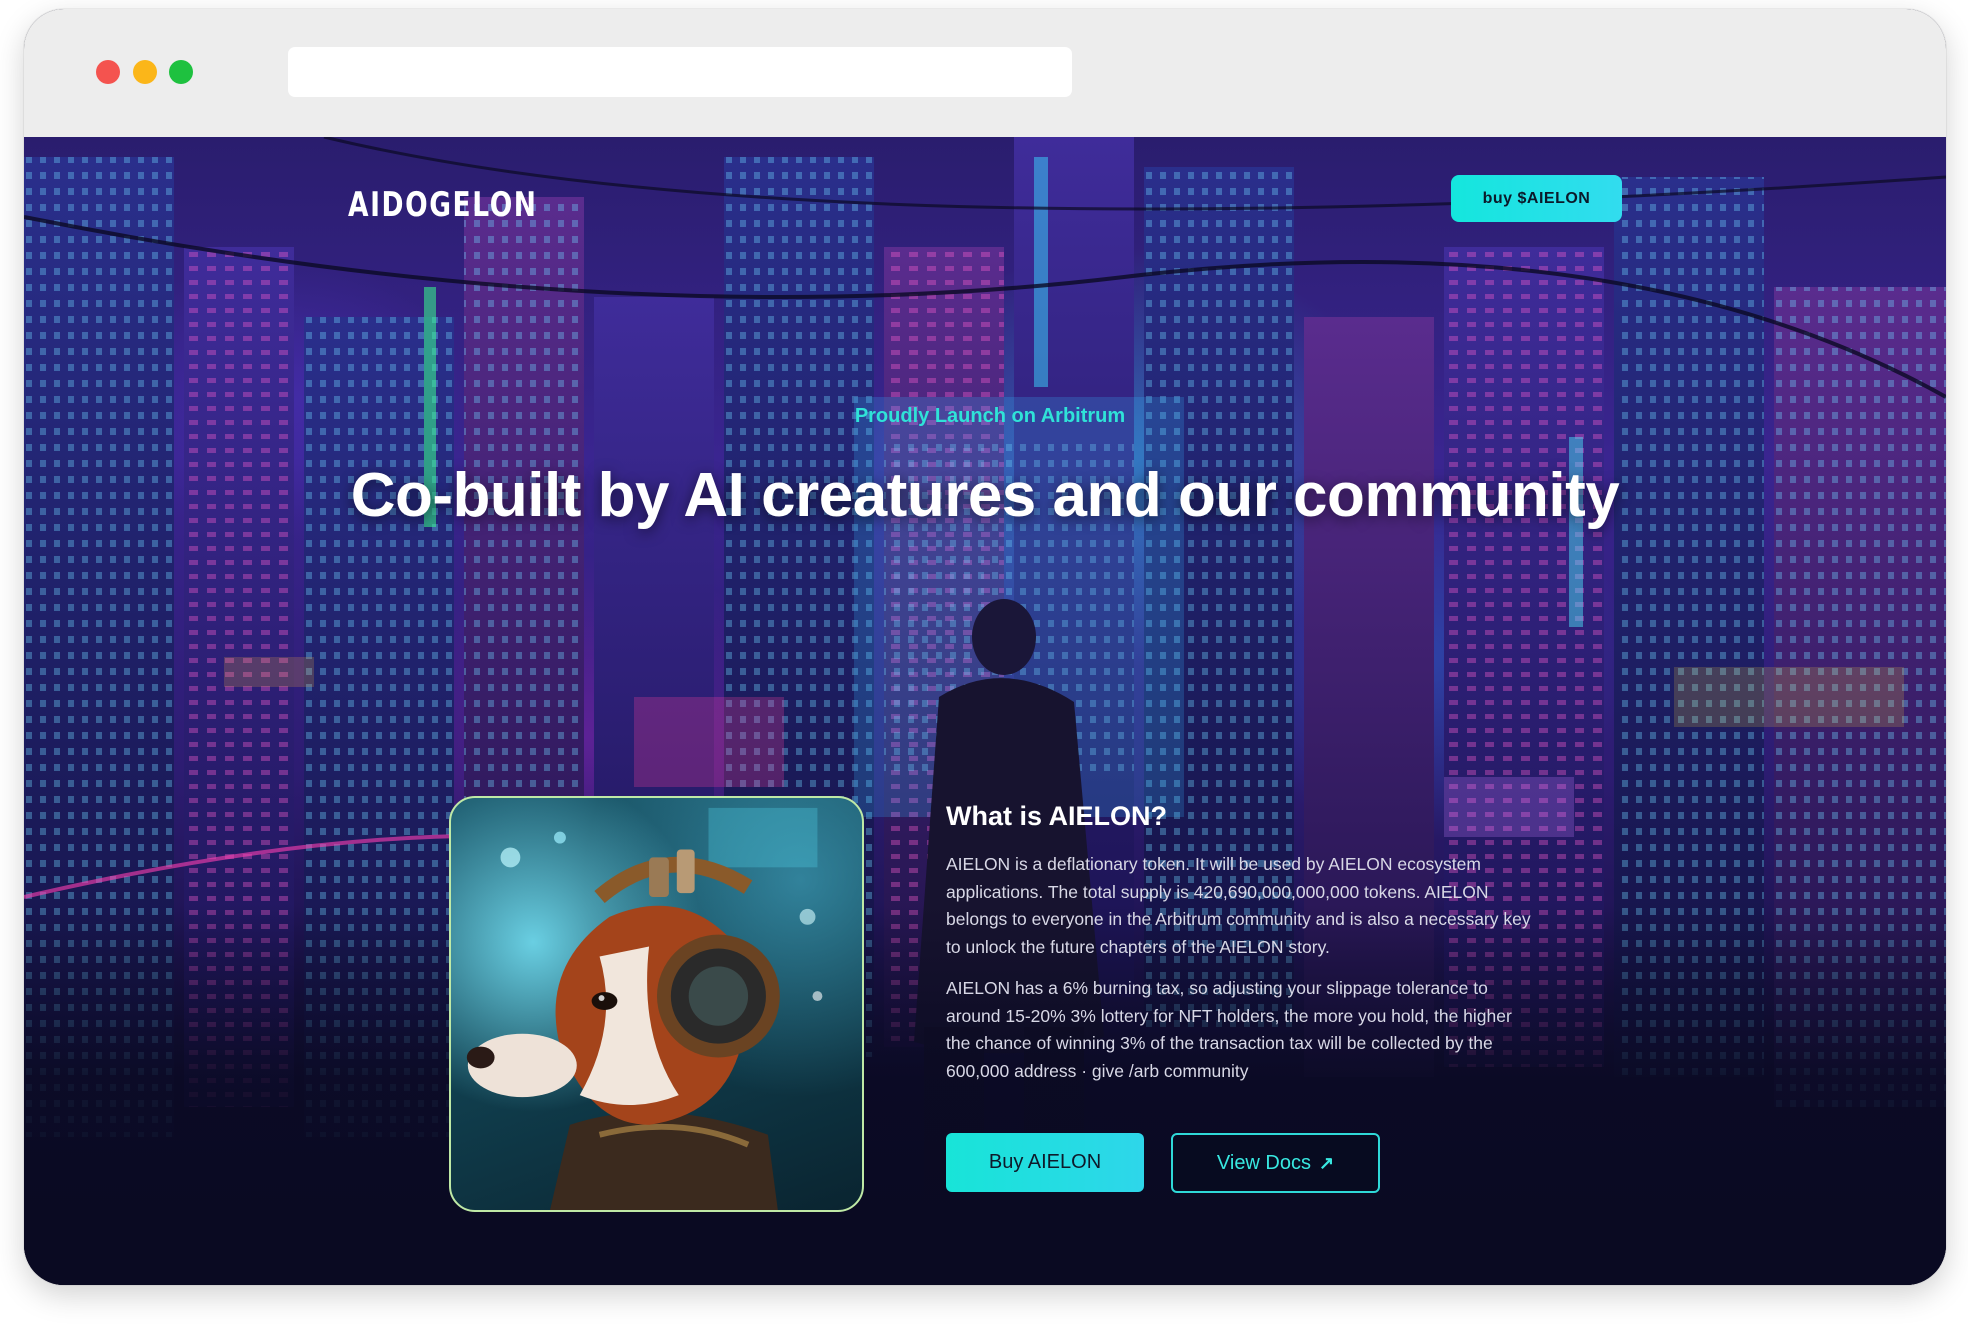 The image size is (1968, 1324). What do you see at coordinates (990, 416) in the screenshot?
I see `hero-tagline: Proudly Launch on Arbitrum` at bounding box center [990, 416].